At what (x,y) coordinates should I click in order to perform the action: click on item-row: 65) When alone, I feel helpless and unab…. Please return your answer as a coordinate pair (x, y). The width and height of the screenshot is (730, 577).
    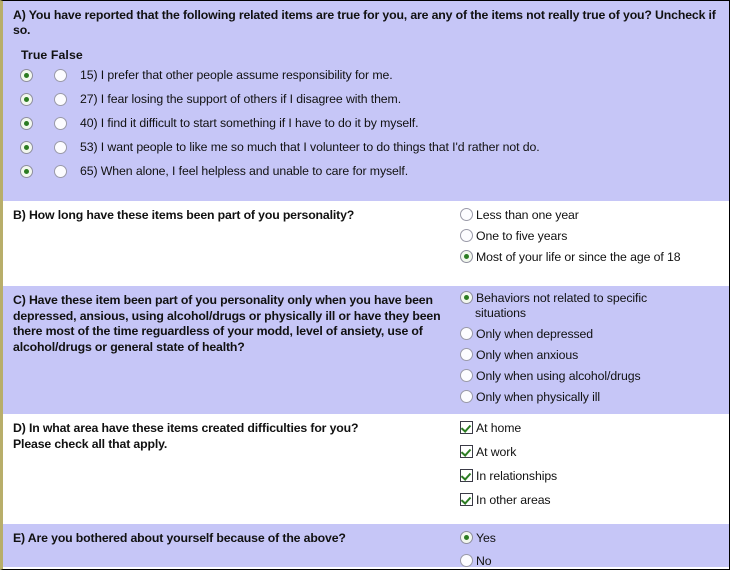
    Looking at the image, I should click on (366, 173).